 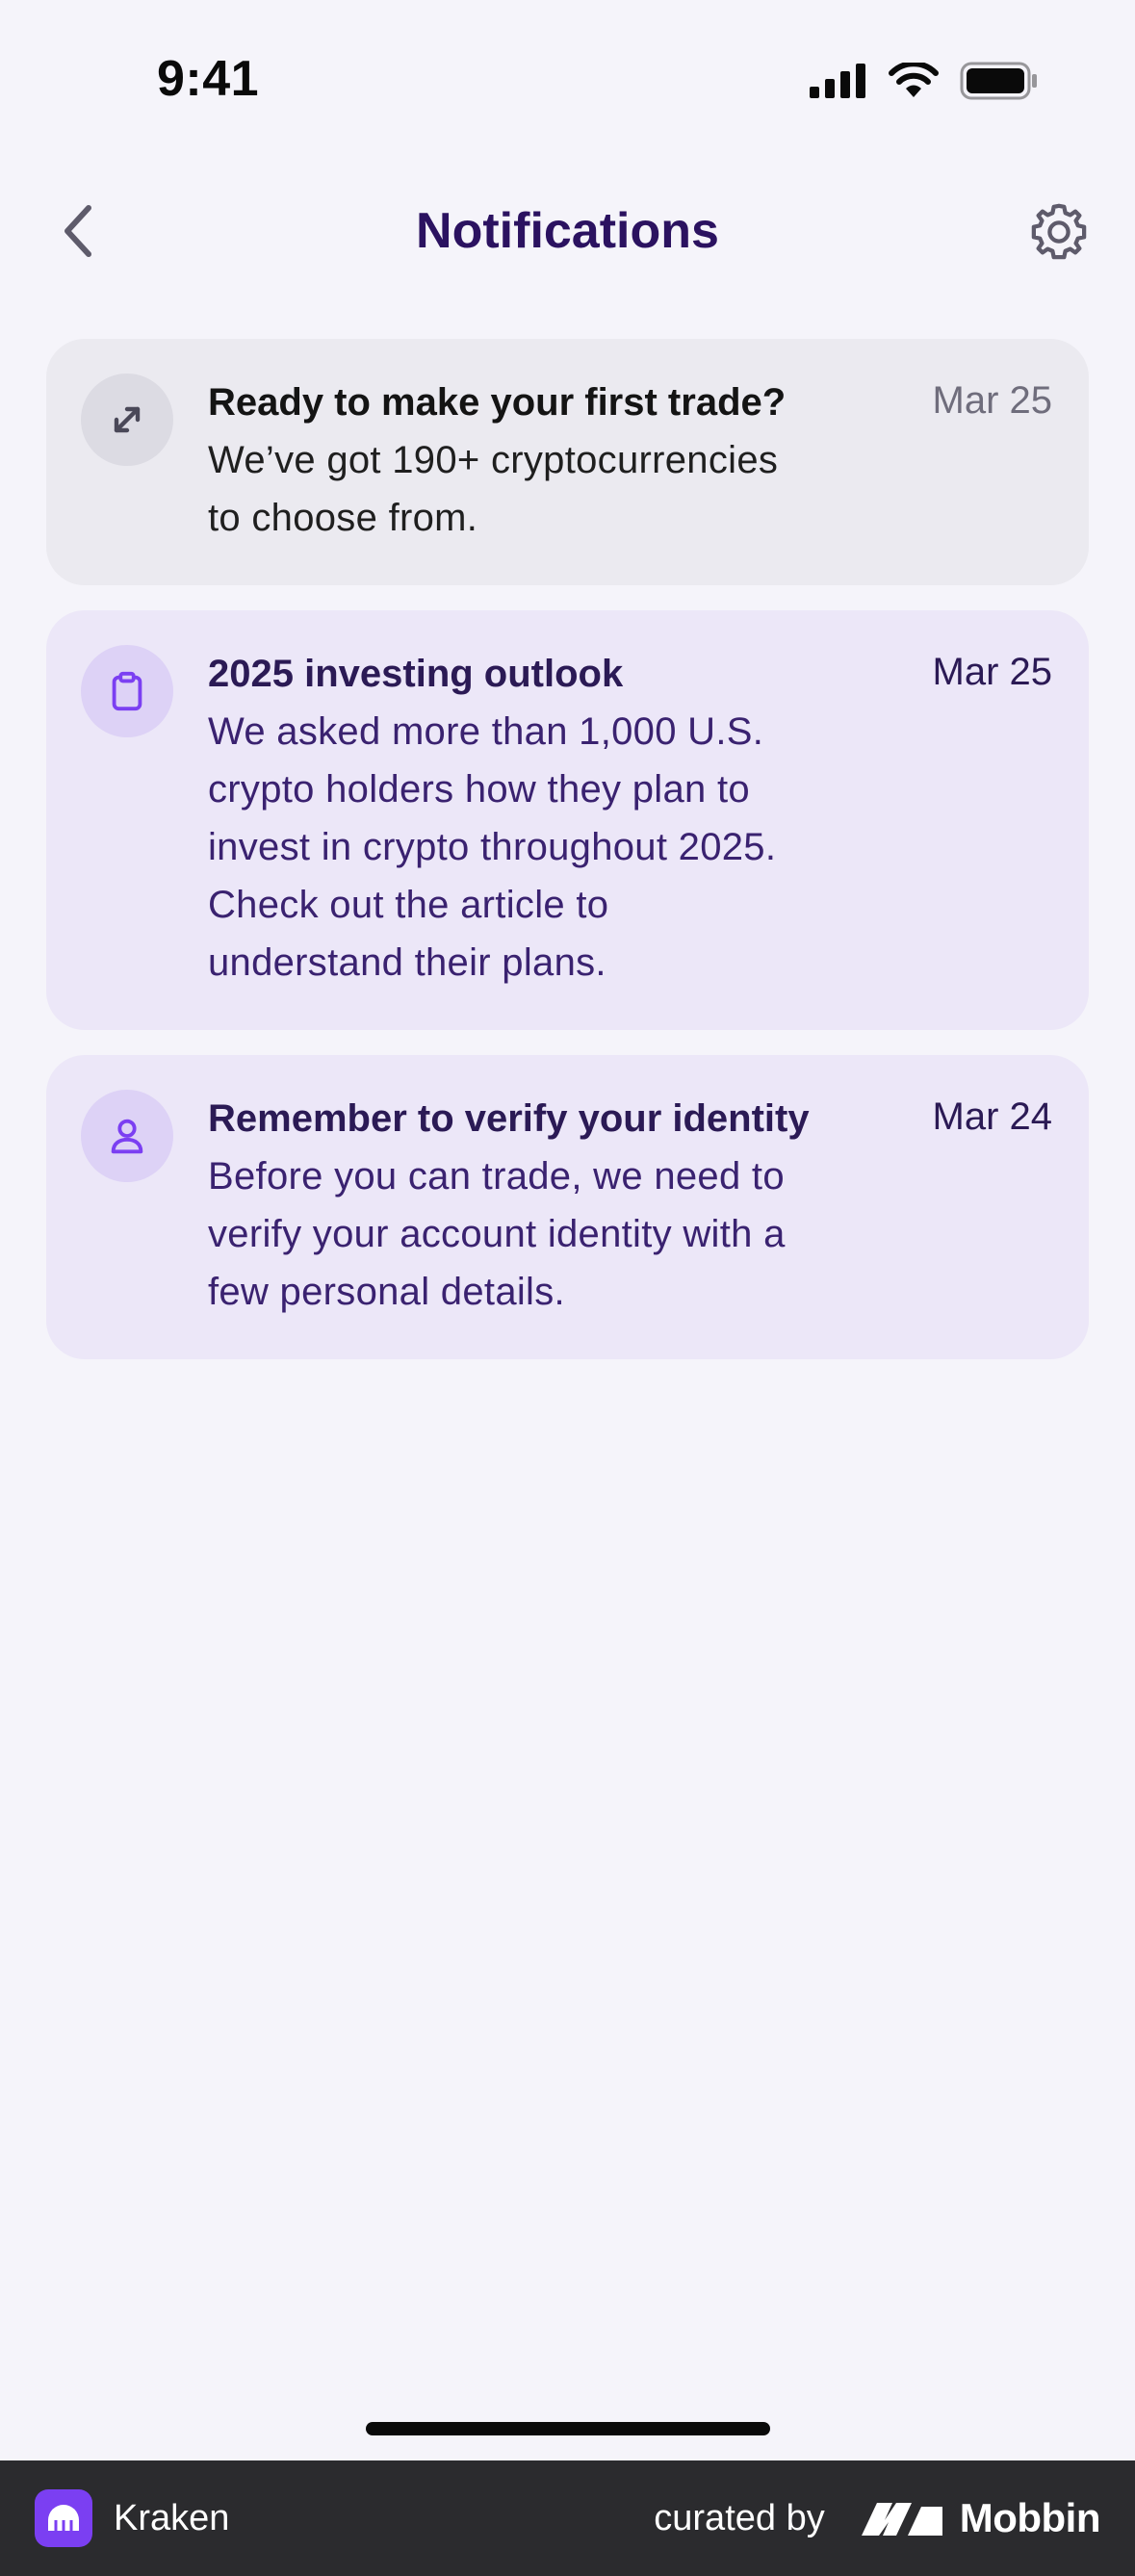 What do you see at coordinates (172, 2518) in the screenshot?
I see `app-name: Kraken` at bounding box center [172, 2518].